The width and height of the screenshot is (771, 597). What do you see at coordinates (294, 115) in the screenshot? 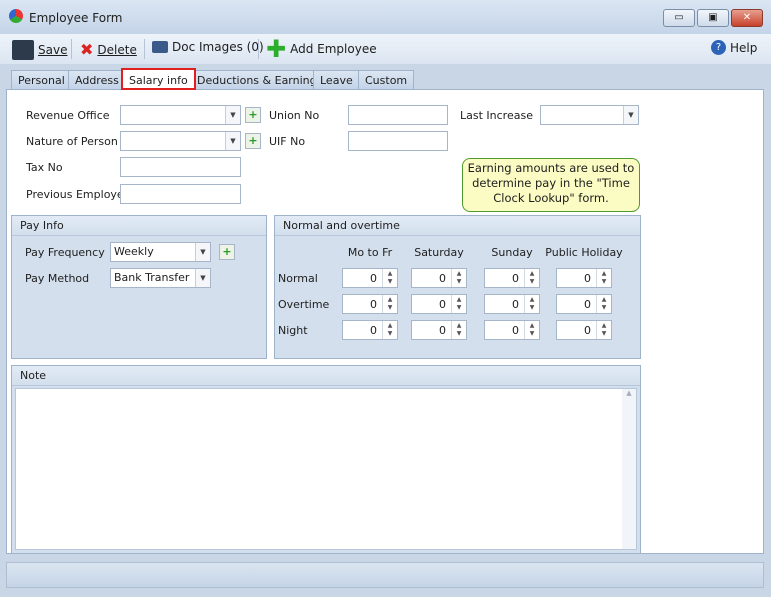
I see `union-no-label: Union No` at bounding box center [294, 115].